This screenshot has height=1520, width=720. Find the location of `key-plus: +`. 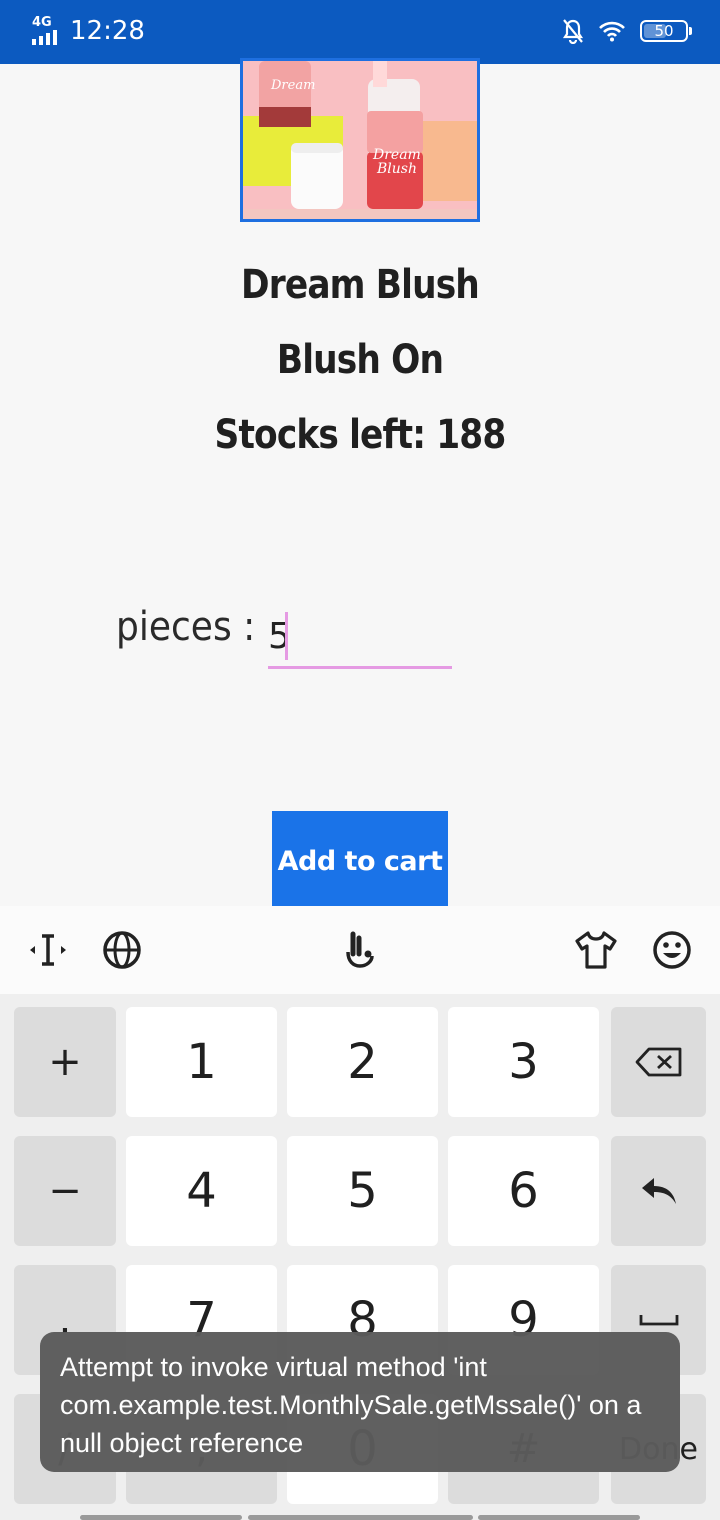

key-plus: + is located at coordinates (65, 1062).